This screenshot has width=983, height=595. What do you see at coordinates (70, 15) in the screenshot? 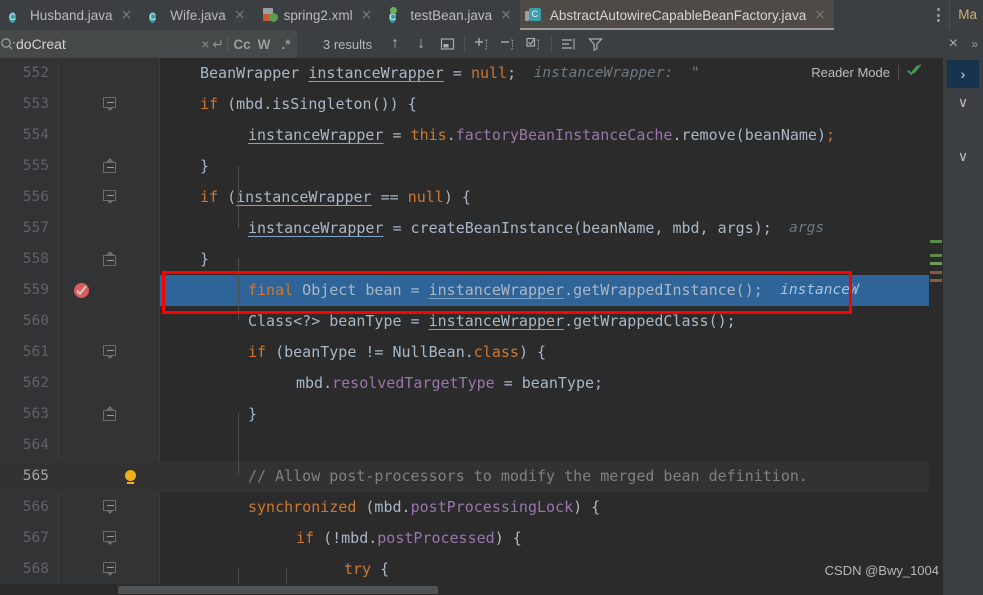
I see `editor-tab-husband: C Husband.java ×` at bounding box center [70, 15].